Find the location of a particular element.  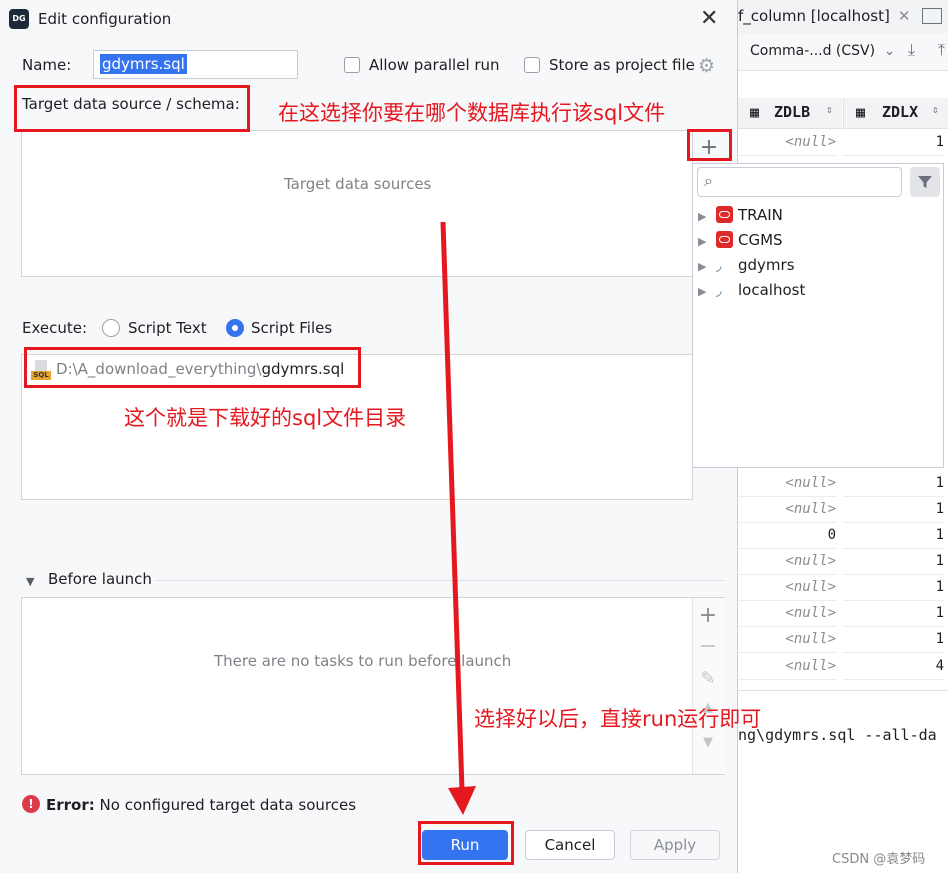

annotation-arrow is located at coordinates (458, 518).